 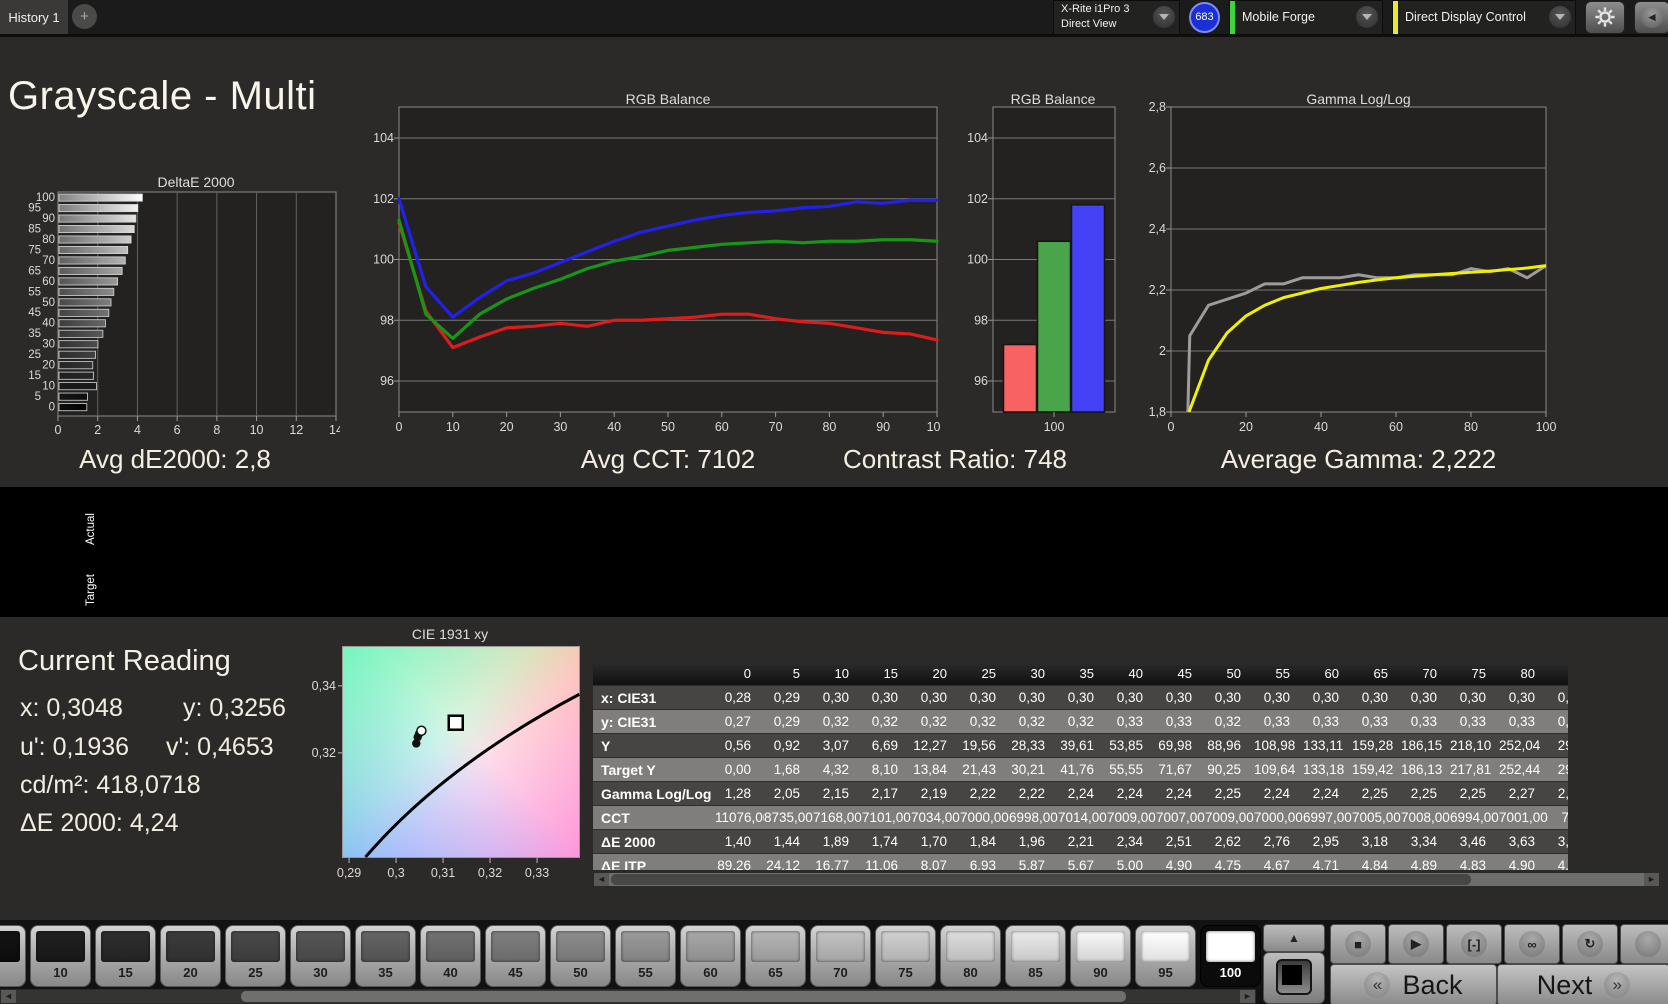 I want to click on level-button-10: 10, so click(x=60, y=956).